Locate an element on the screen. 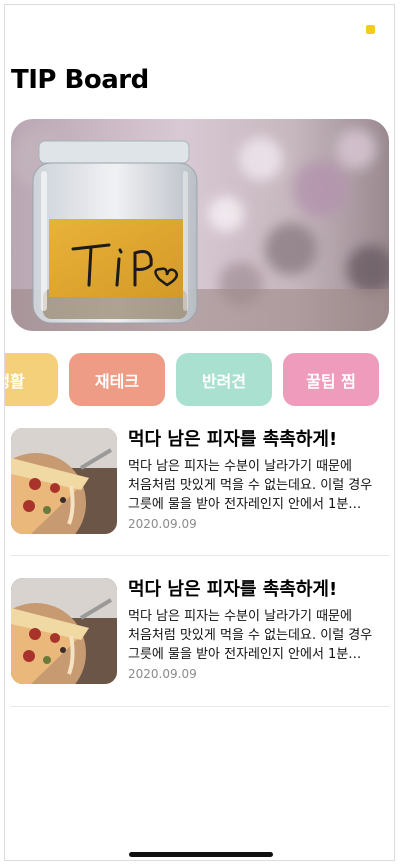 Image resolution: width=400 pixels, height=866 pixels. page-title: TIP Board is located at coordinates (80, 80).